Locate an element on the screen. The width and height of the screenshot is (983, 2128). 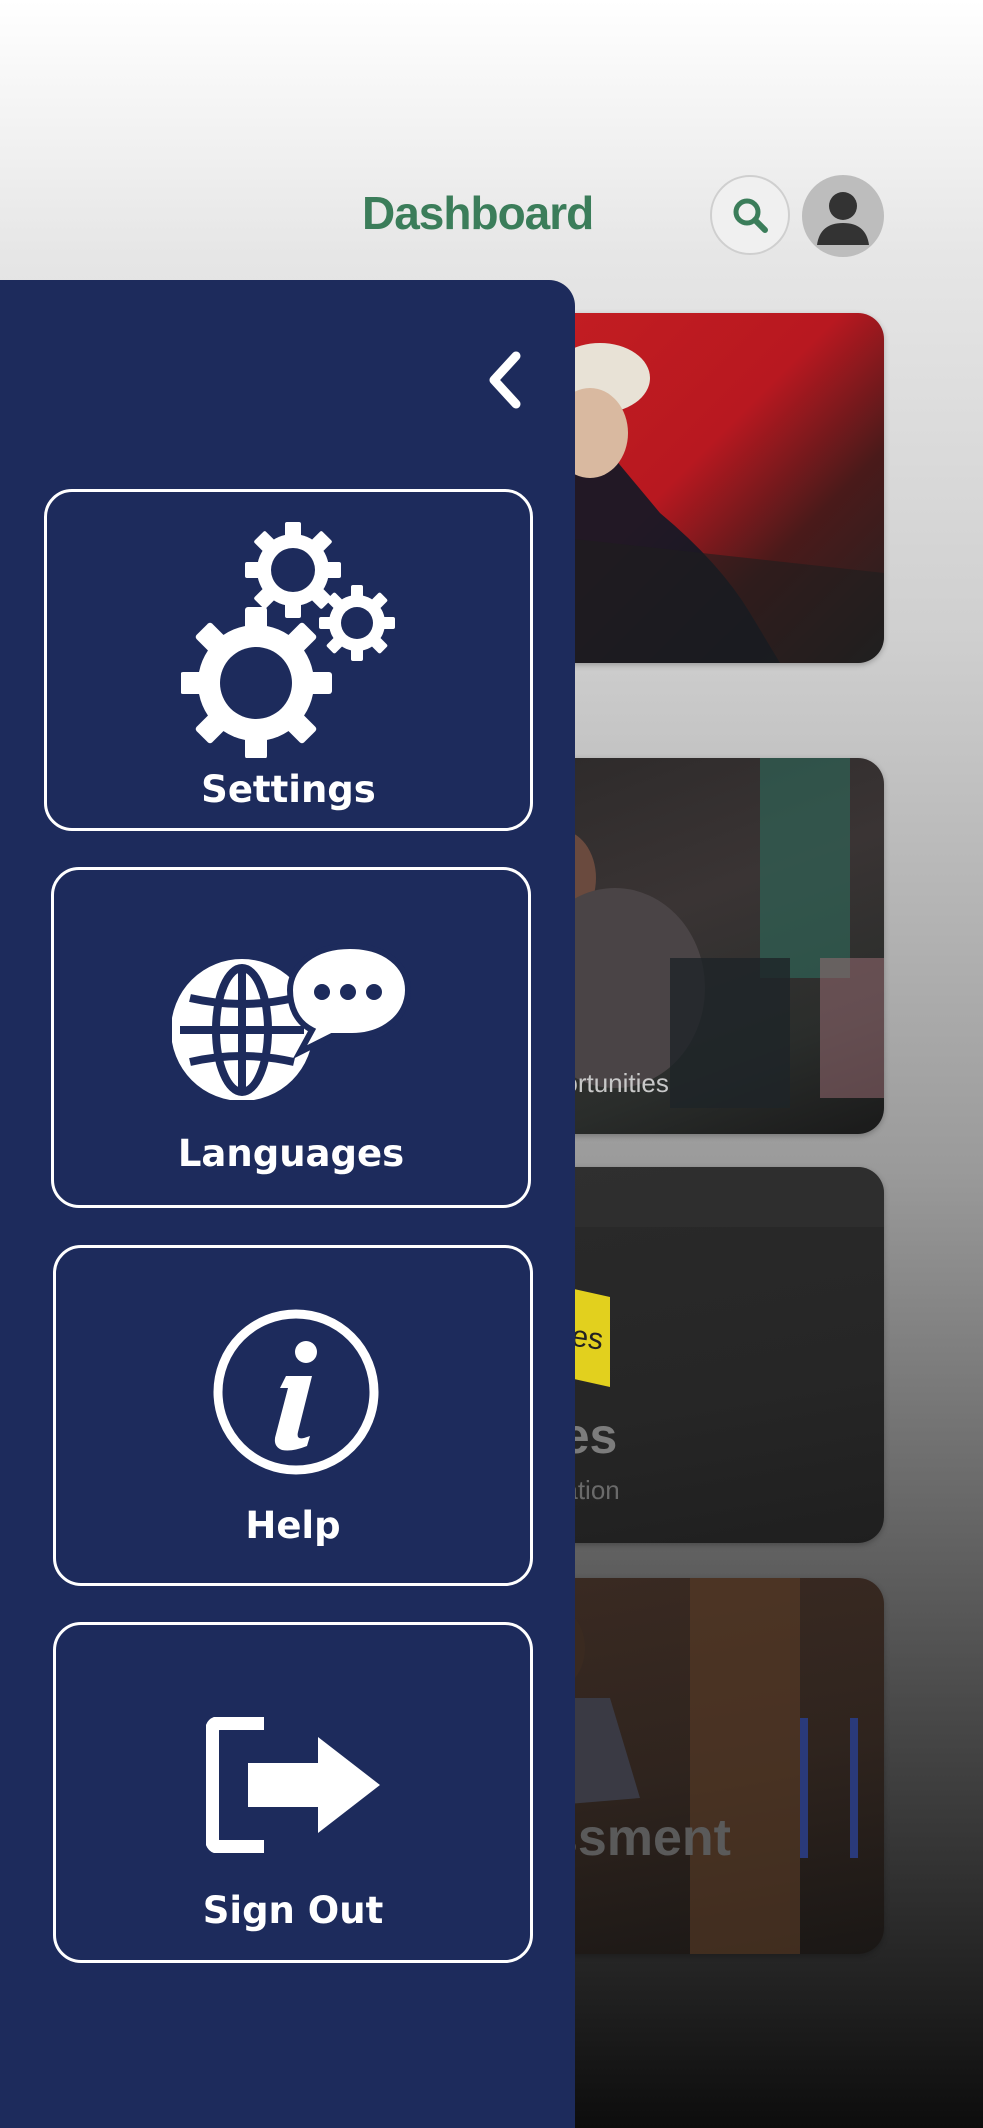
settings-button: Settings is located at coordinates (288, 660).